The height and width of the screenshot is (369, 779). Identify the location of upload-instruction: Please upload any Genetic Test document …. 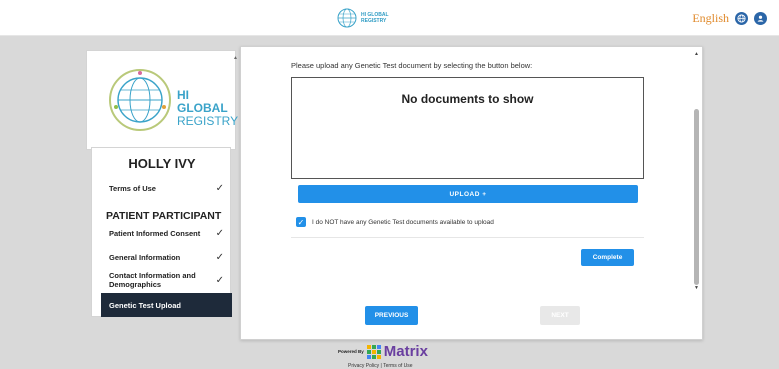
(412, 65).